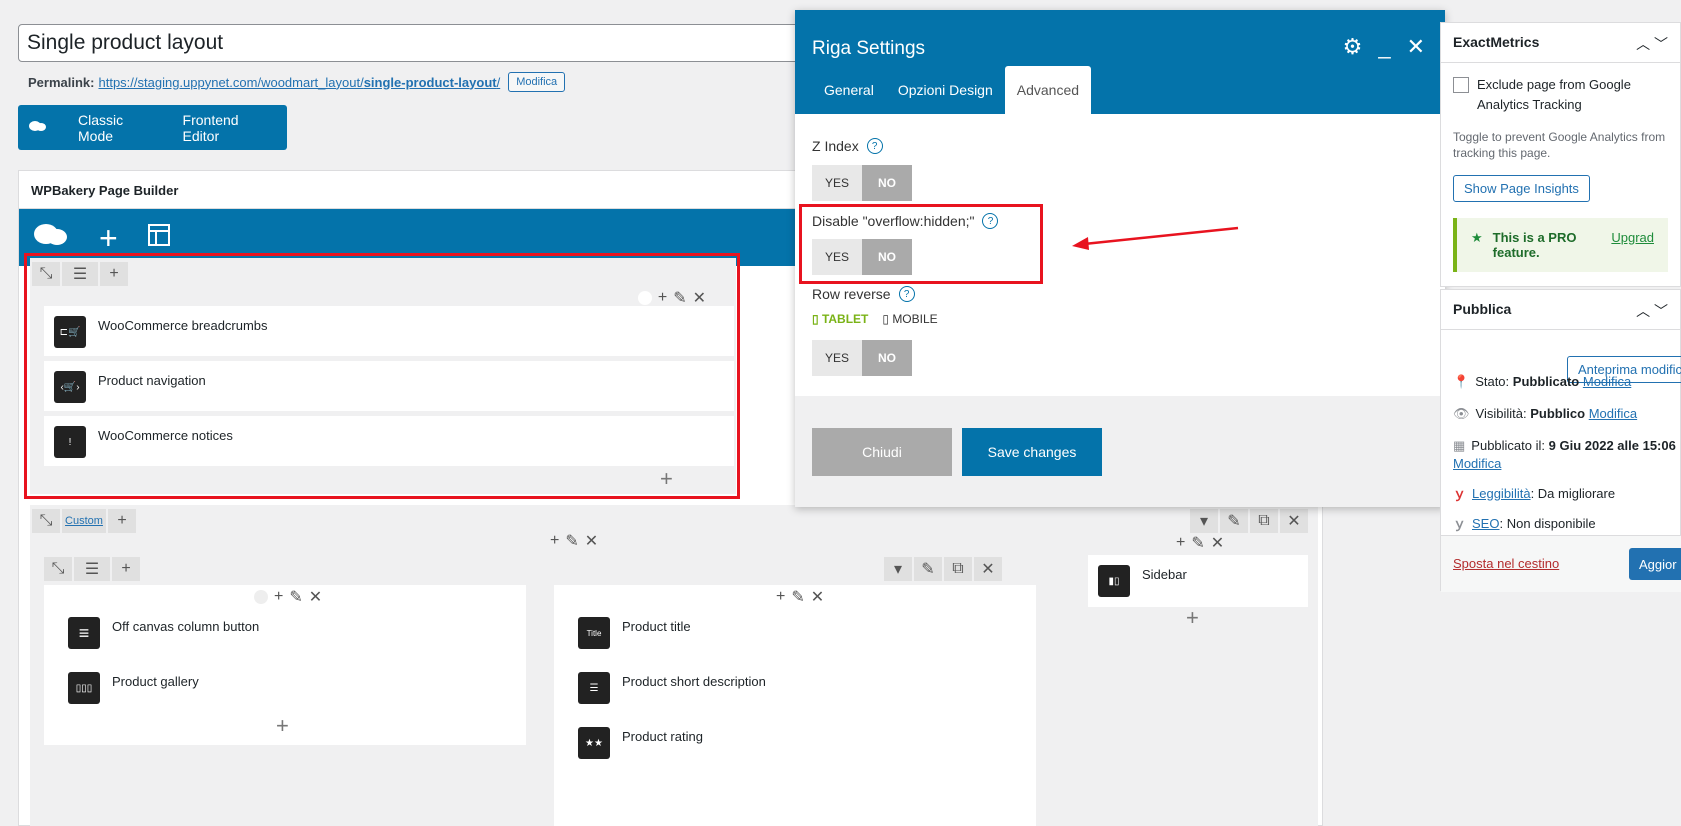  Describe the element at coordinates (988, 569) in the screenshot. I see `inner-delete-icon: ✕` at that location.